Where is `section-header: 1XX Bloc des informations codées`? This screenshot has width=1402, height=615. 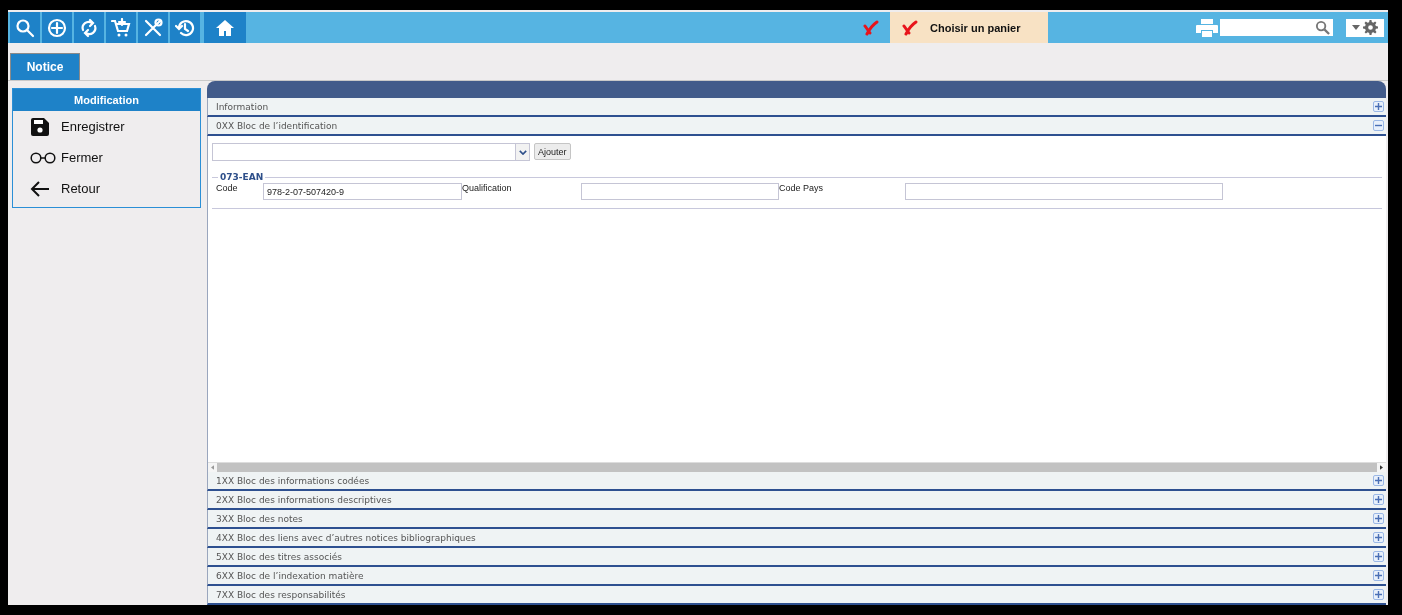
section-header: 1XX Bloc des informations codées is located at coordinates (796, 481).